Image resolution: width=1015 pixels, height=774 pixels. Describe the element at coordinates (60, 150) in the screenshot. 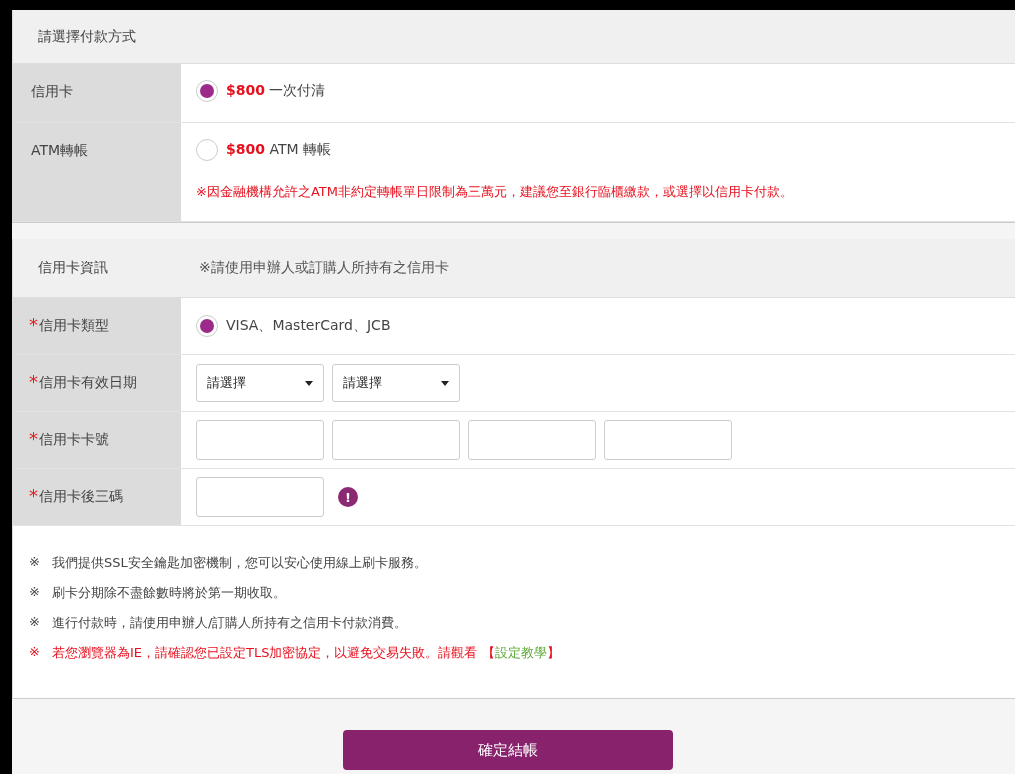

I see `row-label: ATM轉帳` at that location.